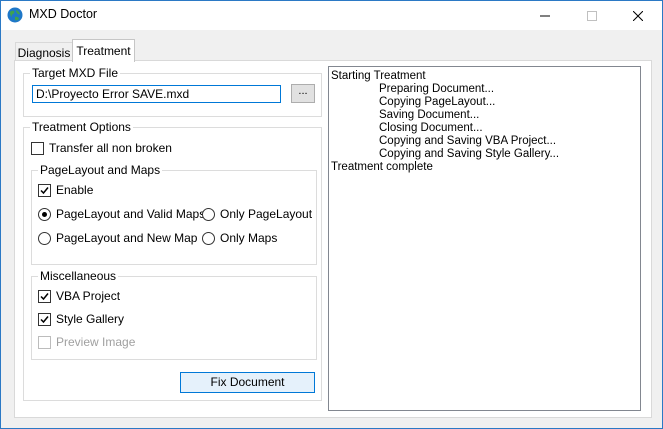 The width and height of the screenshot is (663, 429). Describe the element at coordinates (63, 14) in the screenshot. I see `window-title: MXD Doctor` at that location.